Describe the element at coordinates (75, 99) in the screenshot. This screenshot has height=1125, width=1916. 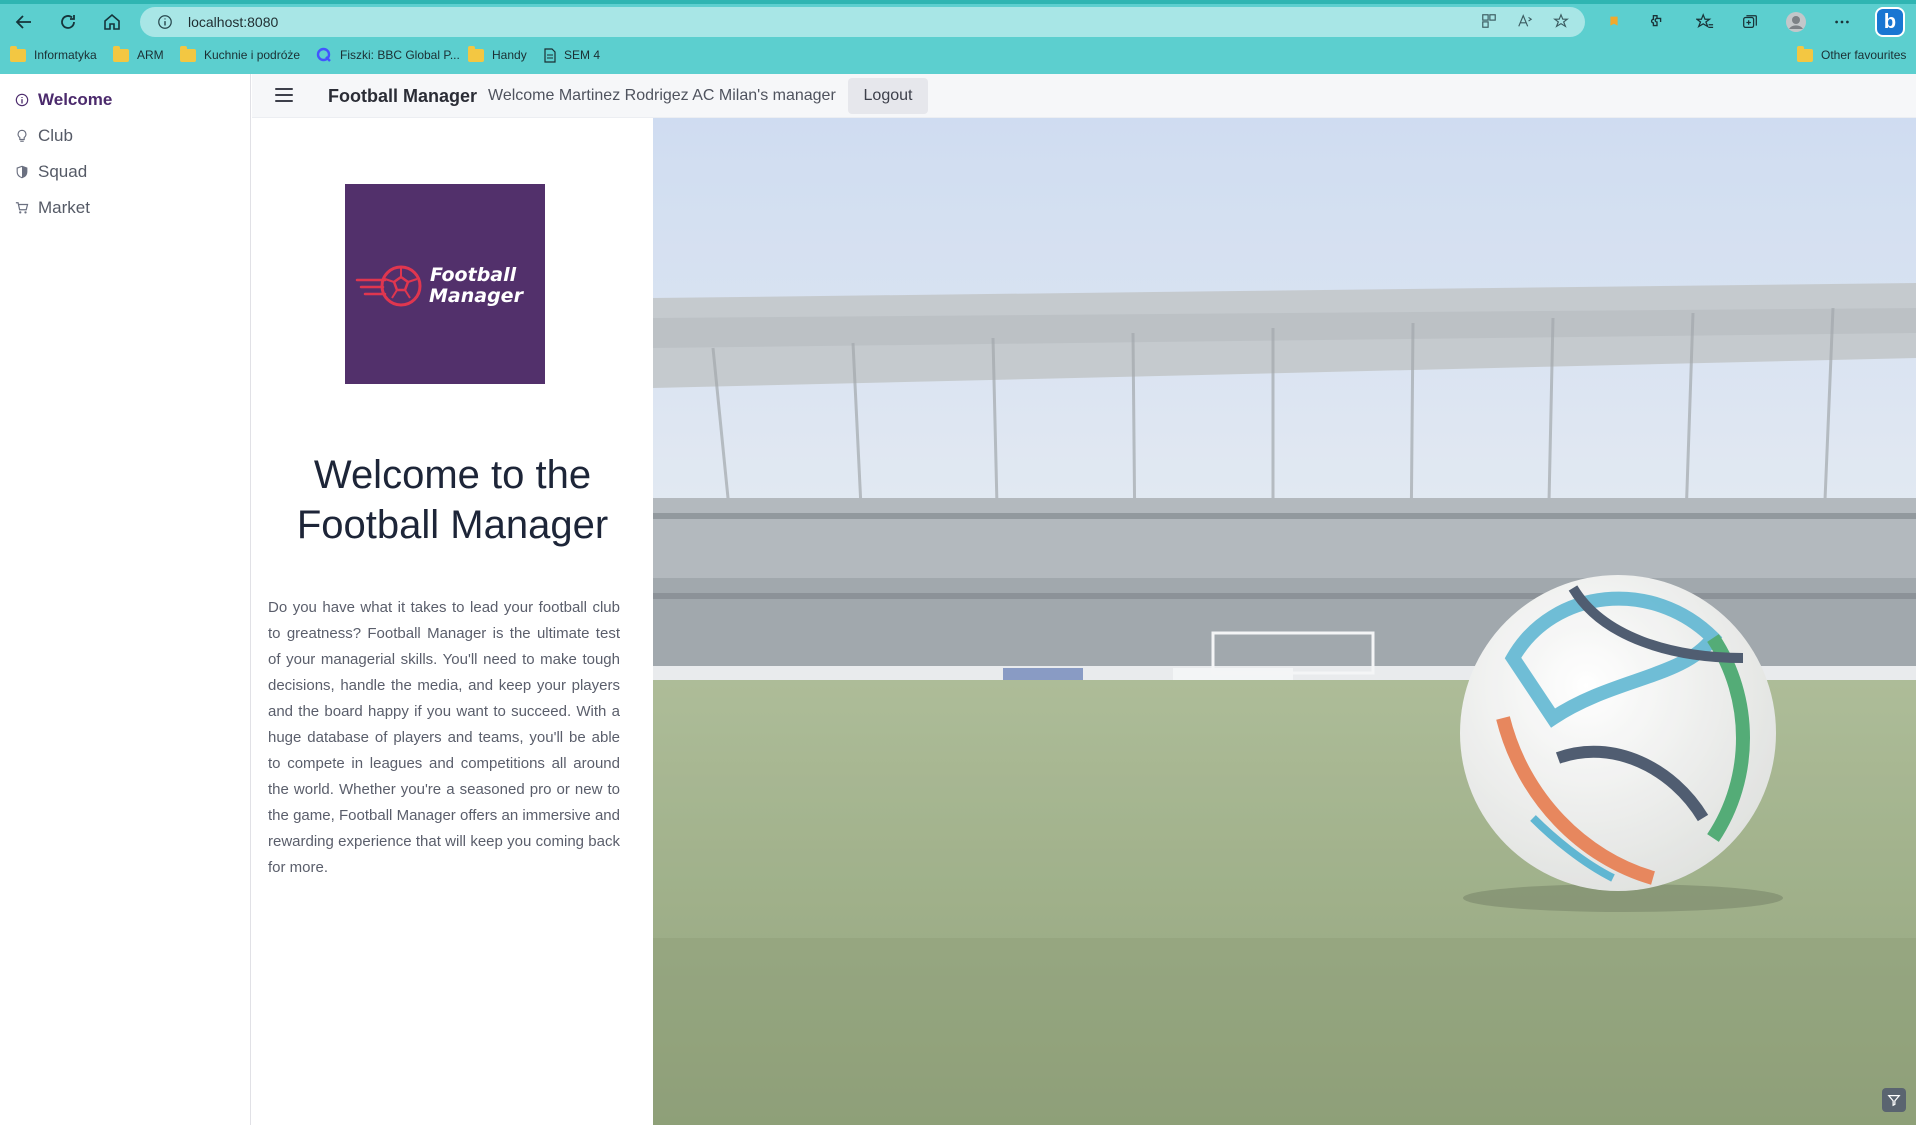
I see `sidebar-item-label: Welcome` at that location.